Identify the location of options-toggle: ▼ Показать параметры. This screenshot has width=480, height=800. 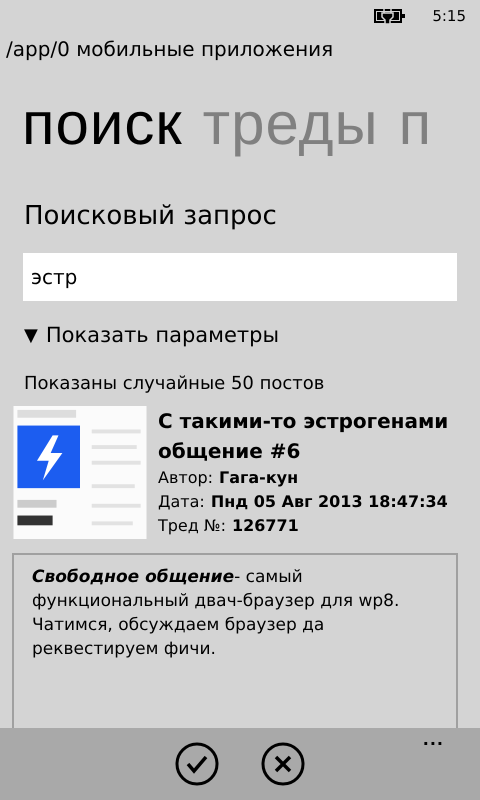
(252, 335).